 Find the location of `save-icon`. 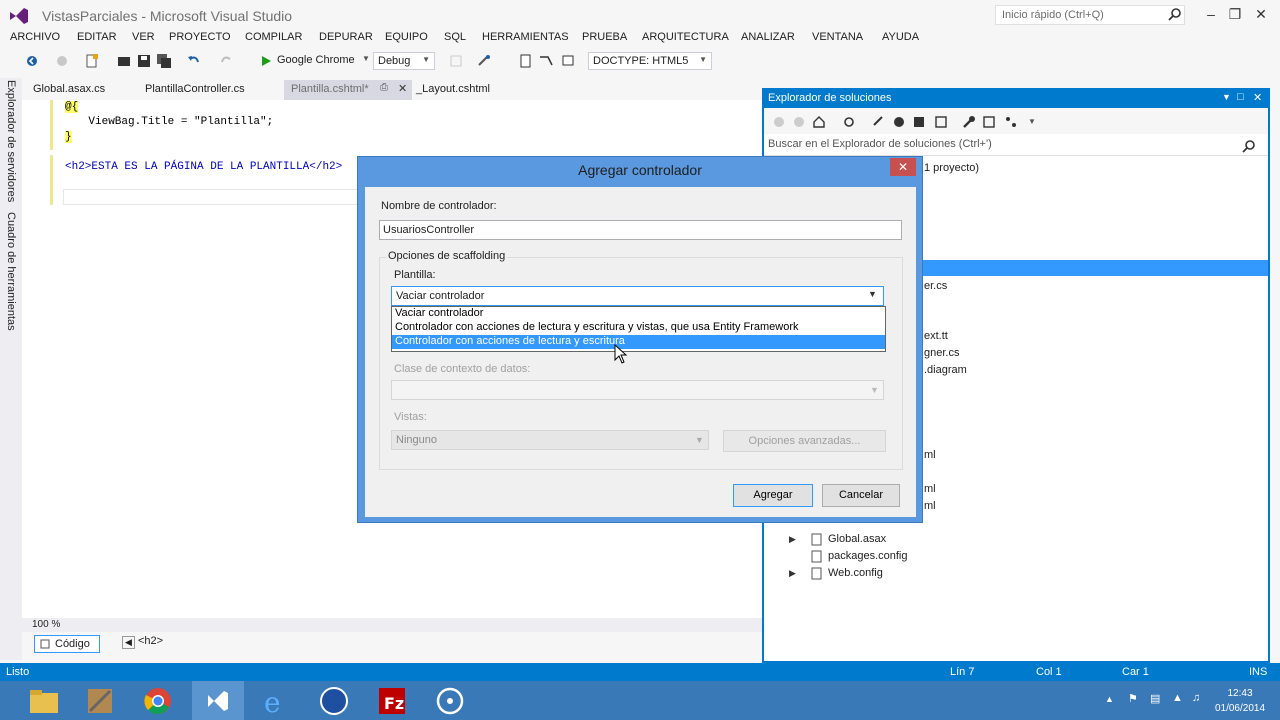

save-icon is located at coordinates (144, 61).